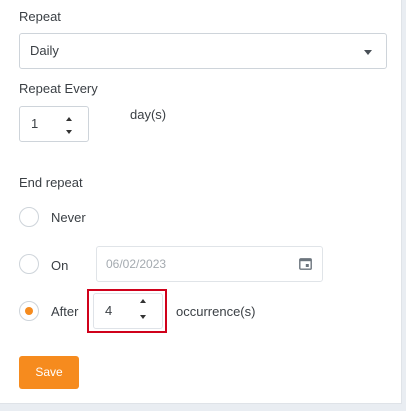 This screenshot has width=406, height=411. What do you see at coordinates (128, 311) in the screenshot?
I see `occurrences-stepper: 4` at bounding box center [128, 311].